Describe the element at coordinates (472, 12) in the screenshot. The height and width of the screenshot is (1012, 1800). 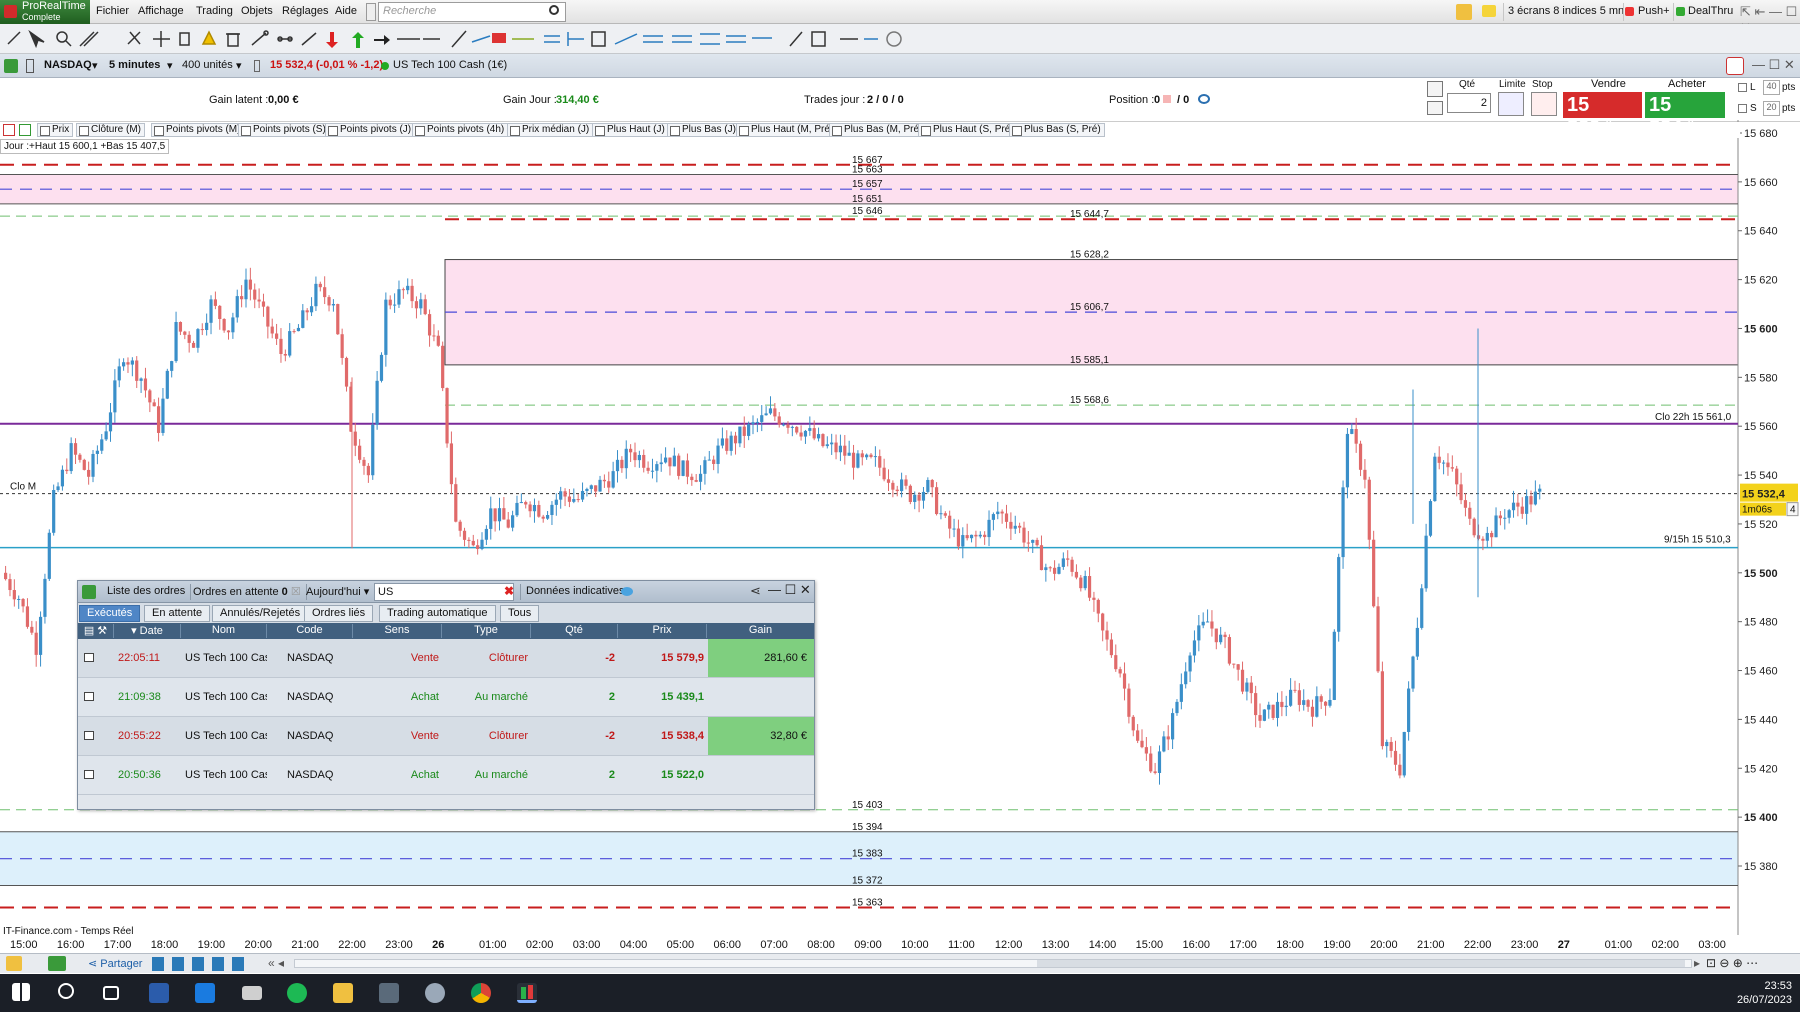
I see `search-input: Recherche` at that location.